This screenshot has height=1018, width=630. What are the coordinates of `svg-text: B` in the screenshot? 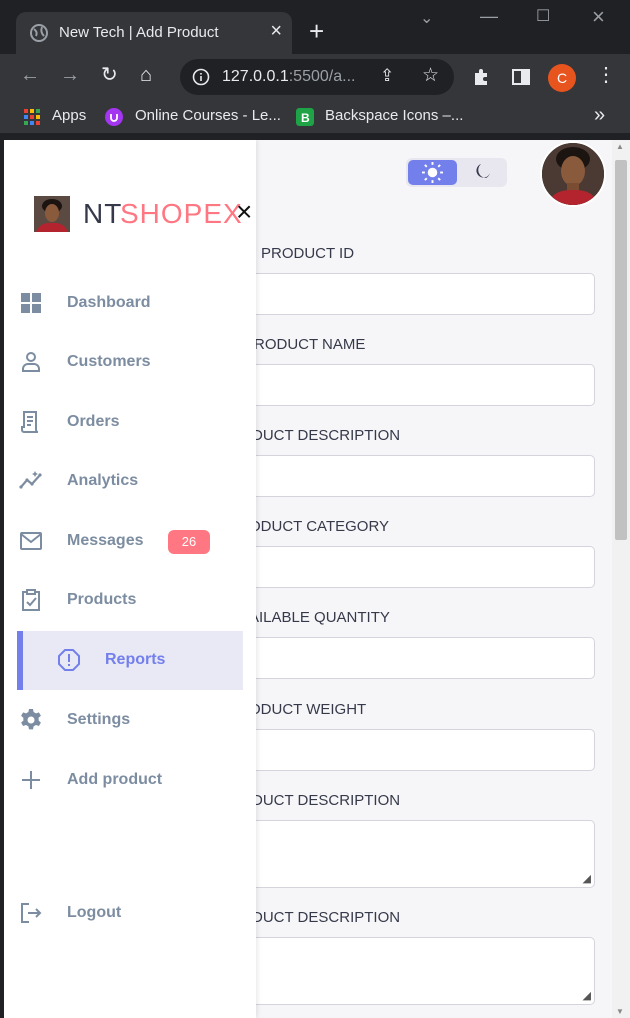 It's located at (305, 118).